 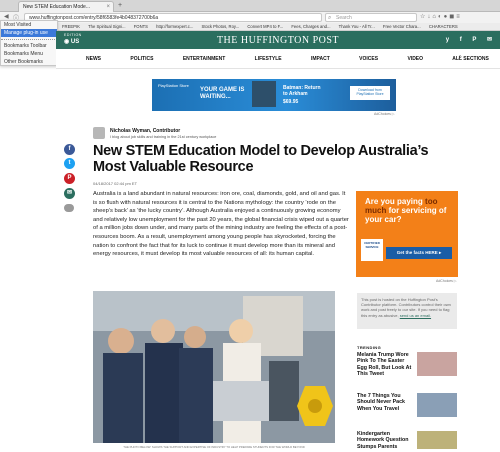 What do you see at coordinates (120, 5) in the screenshot?
I see `new-tab-icon: +` at bounding box center [120, 5].